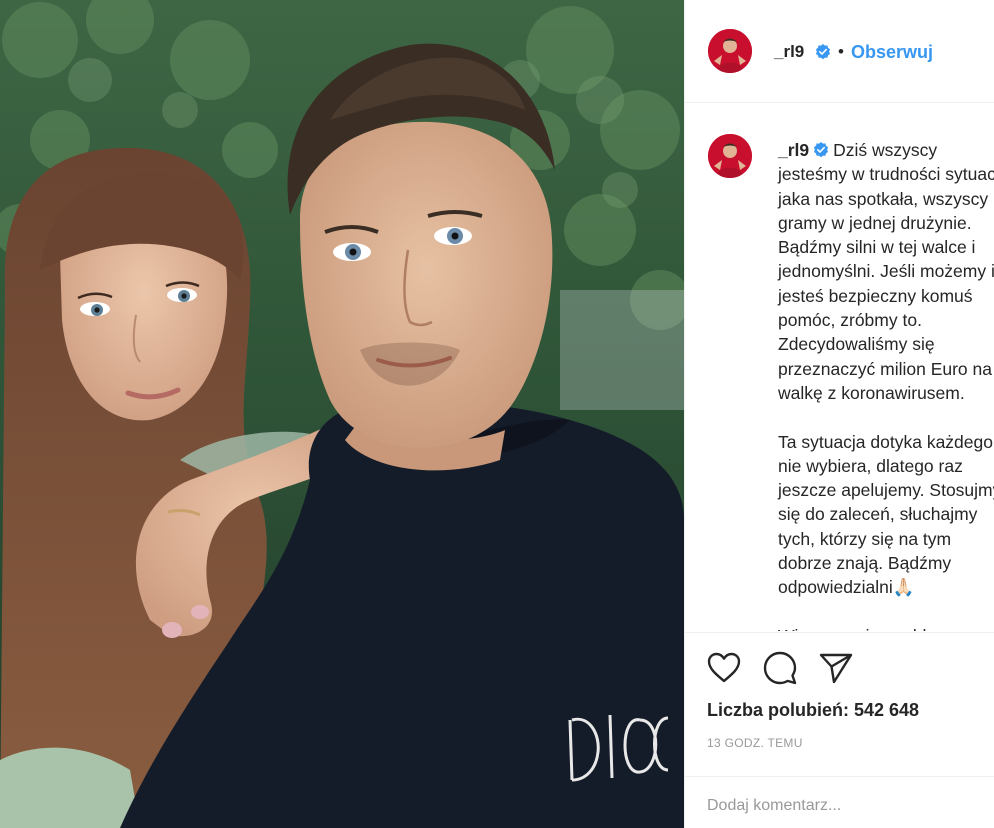 The image size is (994, 828). What do you see at coordinates (892, 52) in the screenshot?
I see `follow-button: Obserwuj` at bounding box center [892, 52].